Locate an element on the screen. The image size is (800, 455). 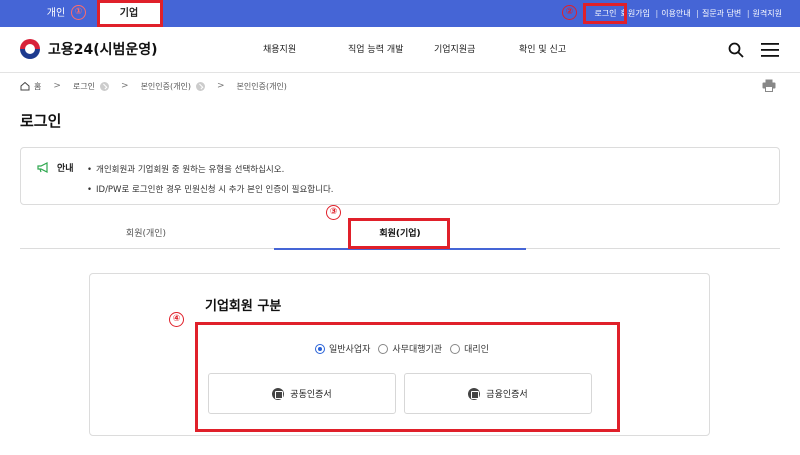
annotation-number-4: ④ is located at coordinates (176, 319).